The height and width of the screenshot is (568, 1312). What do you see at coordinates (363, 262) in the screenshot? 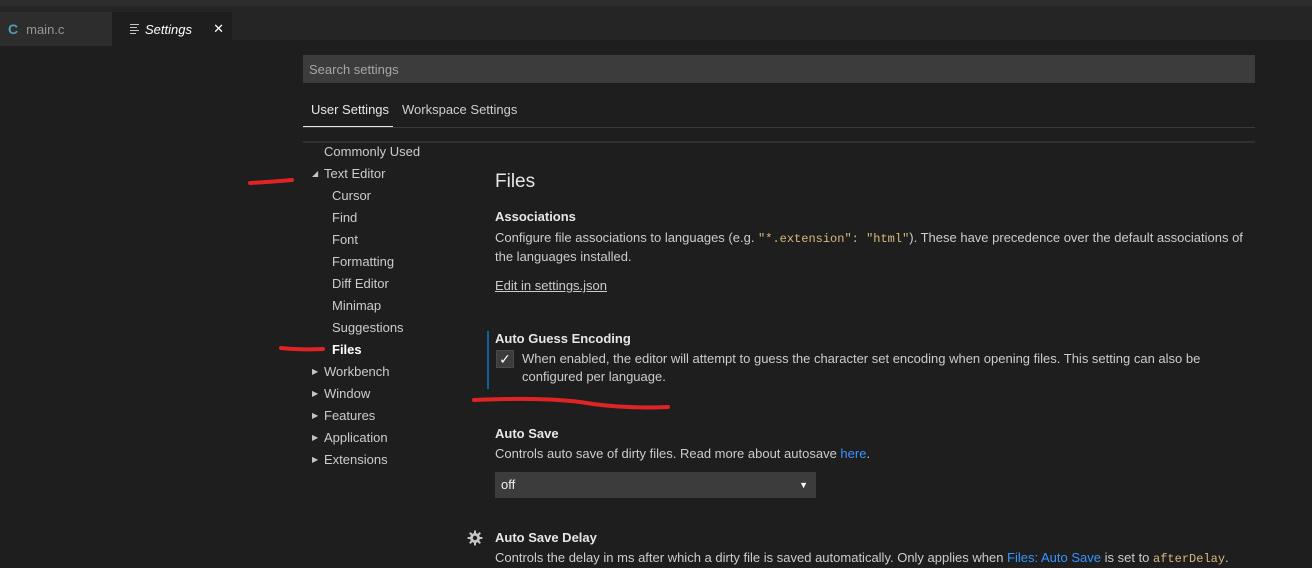
I see `toc-formatting: Formatting` at bounding box center [363, 262].